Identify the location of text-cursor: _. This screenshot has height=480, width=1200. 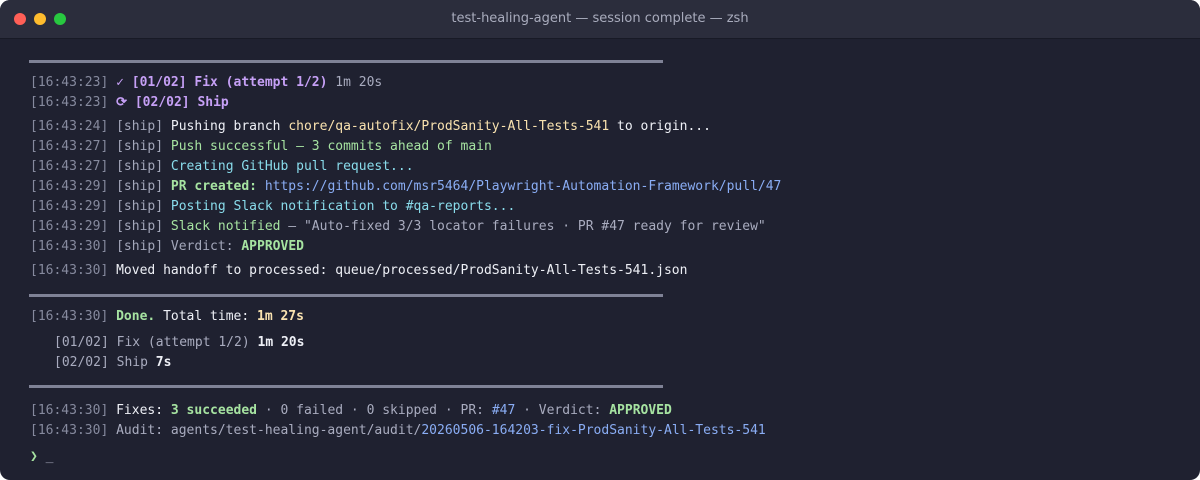
(49, 456).